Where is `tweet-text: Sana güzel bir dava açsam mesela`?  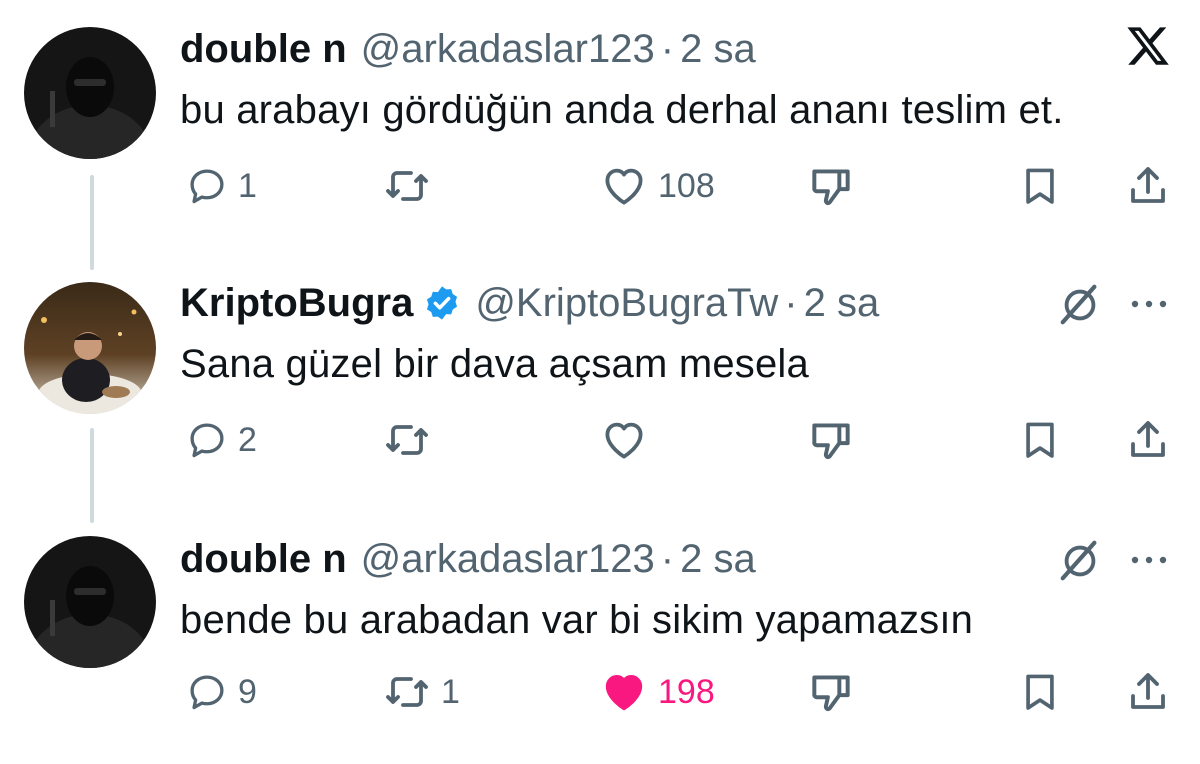
tweet-text: Sana güzel bir dava açsam mesela is located at coordinates (494, 364).